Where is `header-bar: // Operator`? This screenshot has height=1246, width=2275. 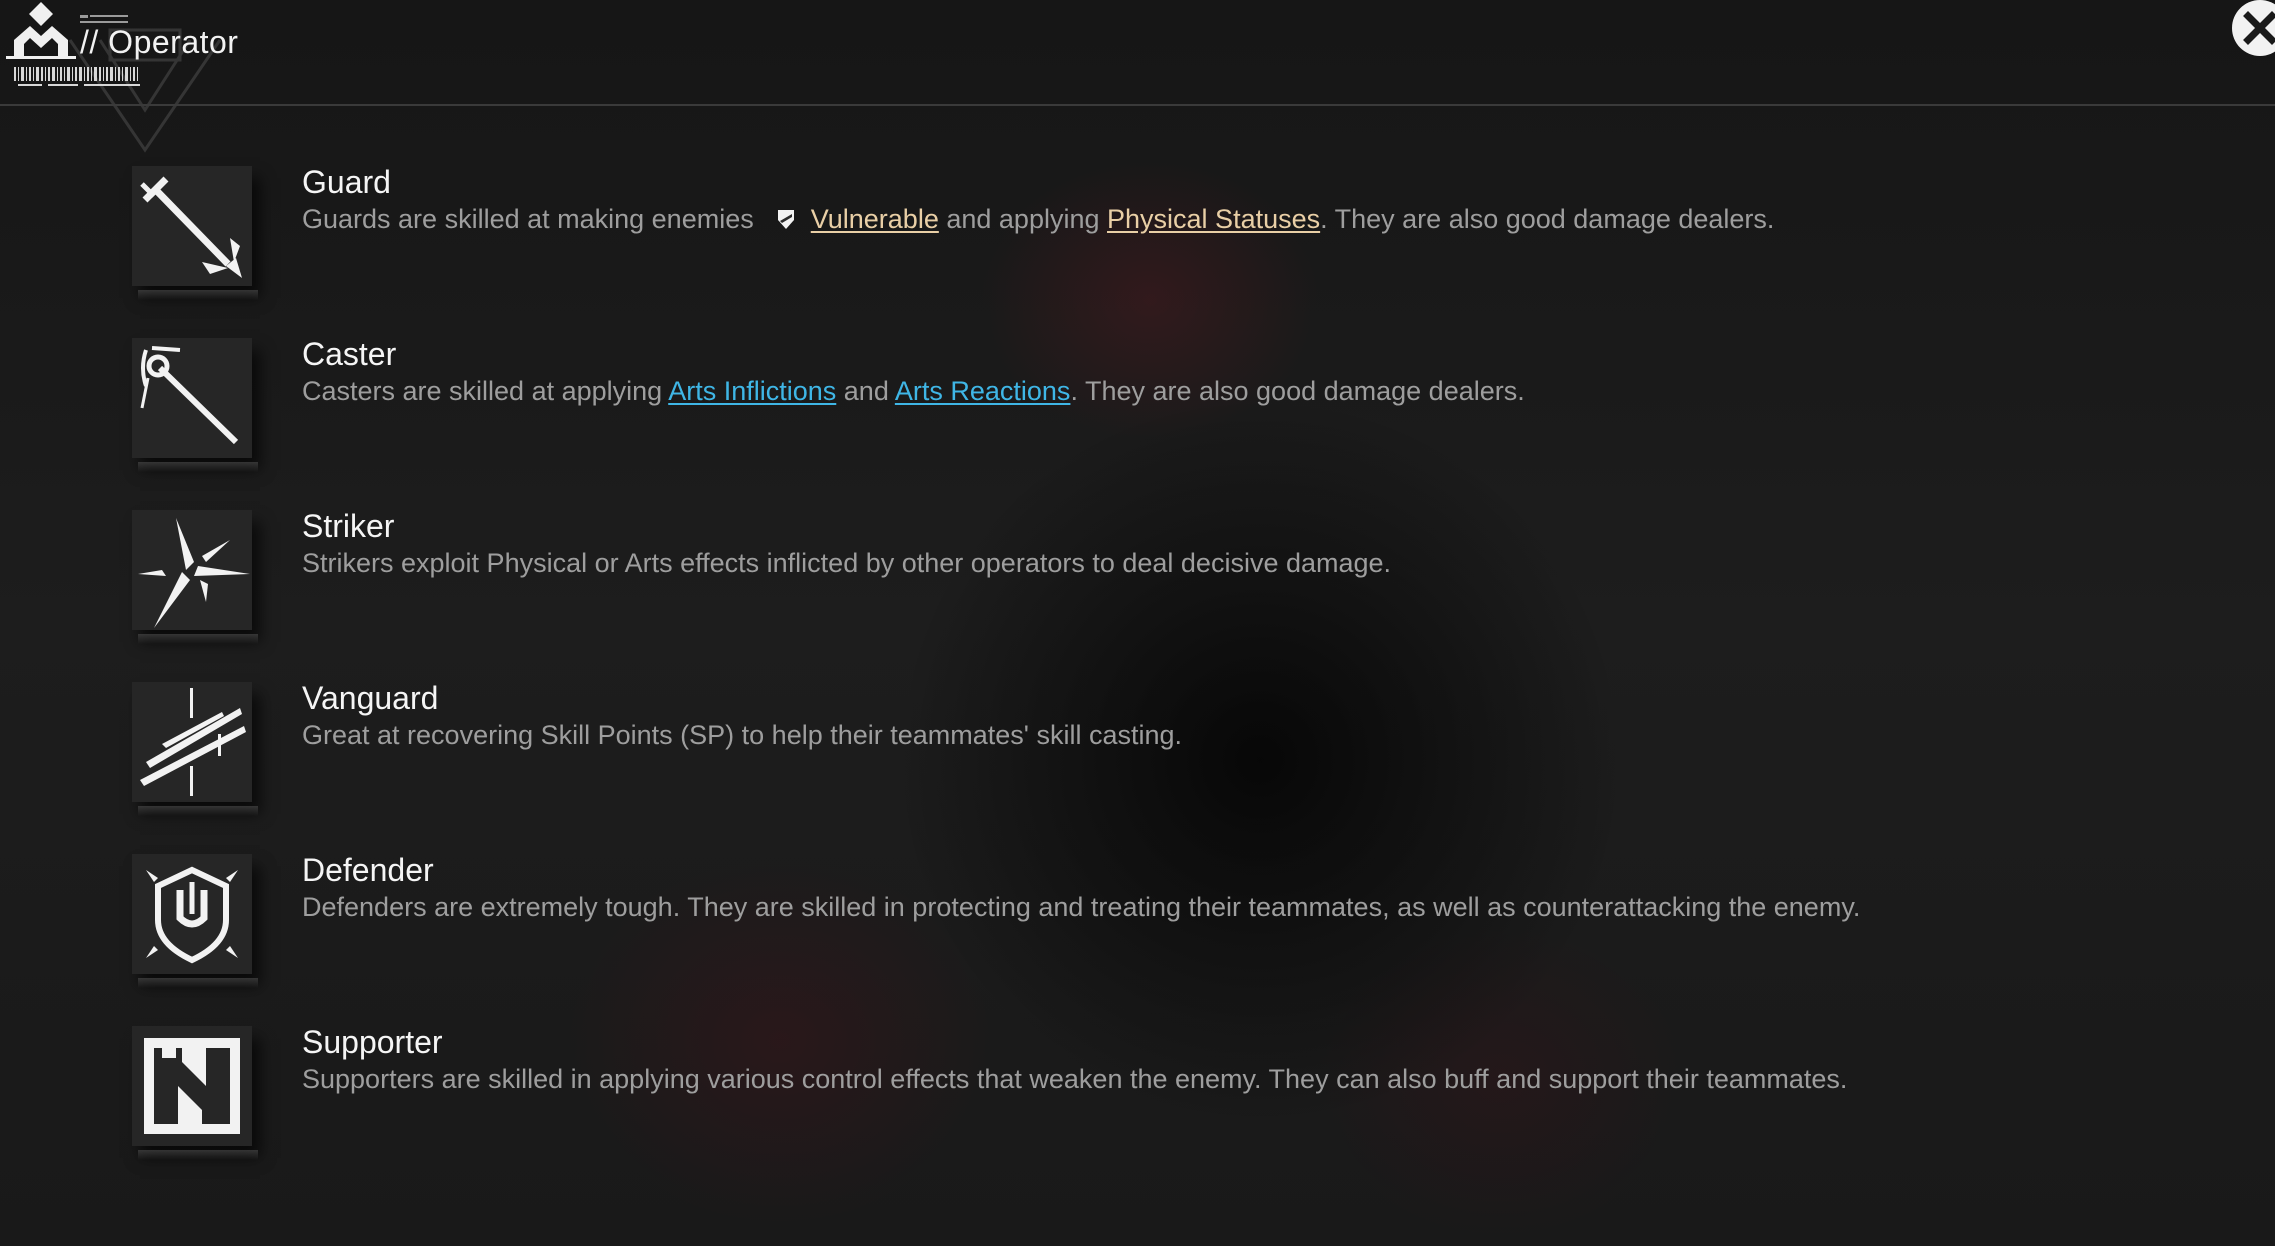
header-bar: // Operator is located at coordinates (1137, 53).